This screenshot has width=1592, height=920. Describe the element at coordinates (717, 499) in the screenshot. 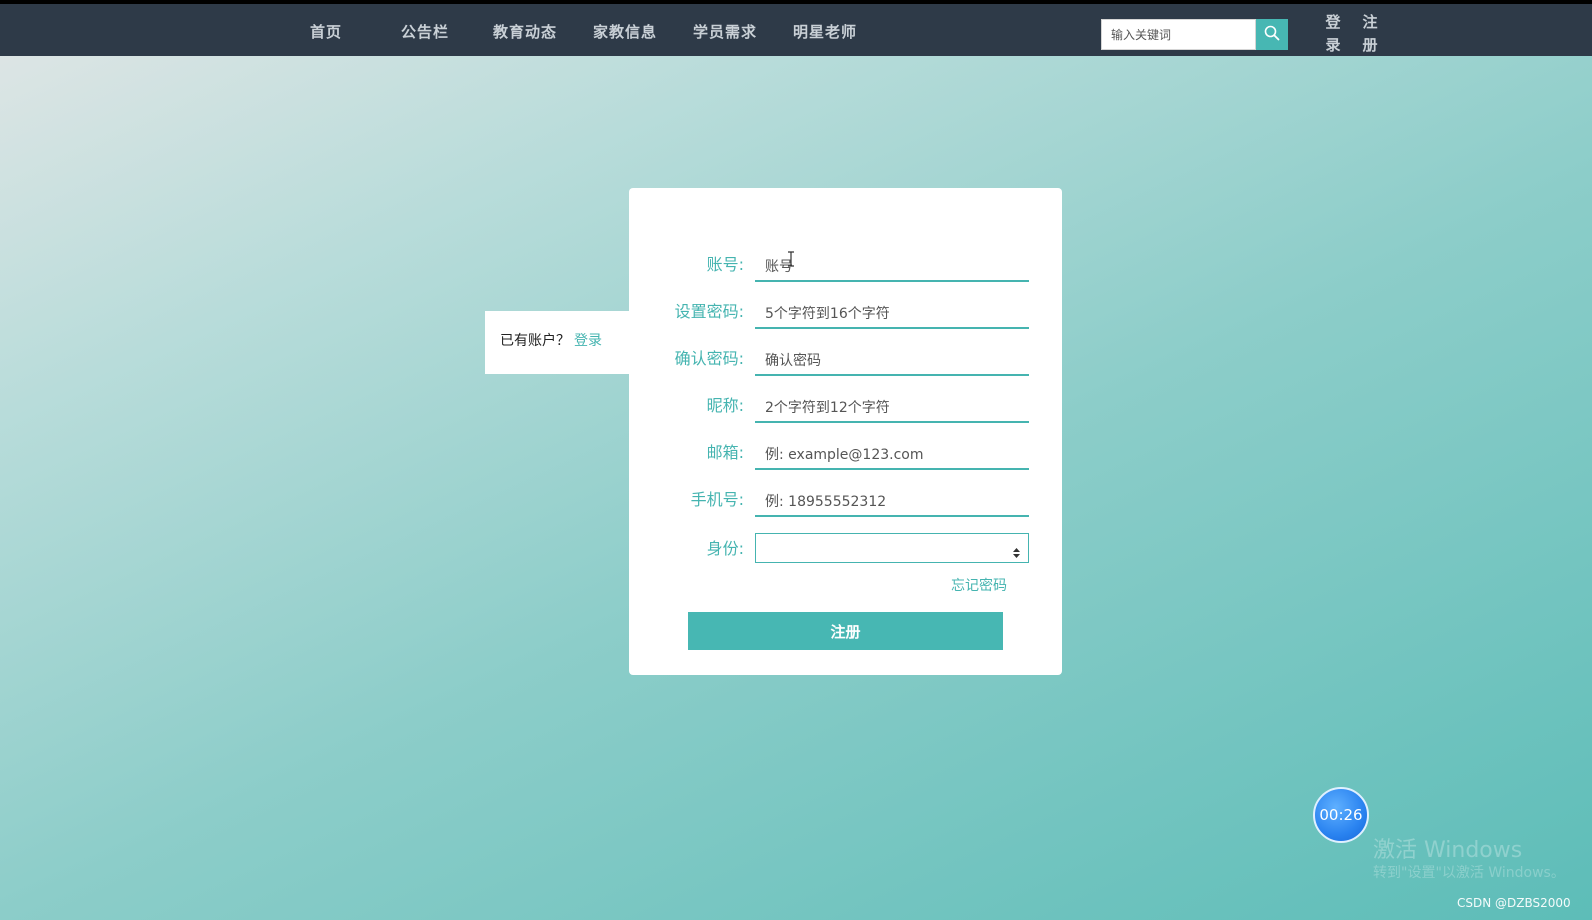

I see `phone-label: 手机号:` at that location.